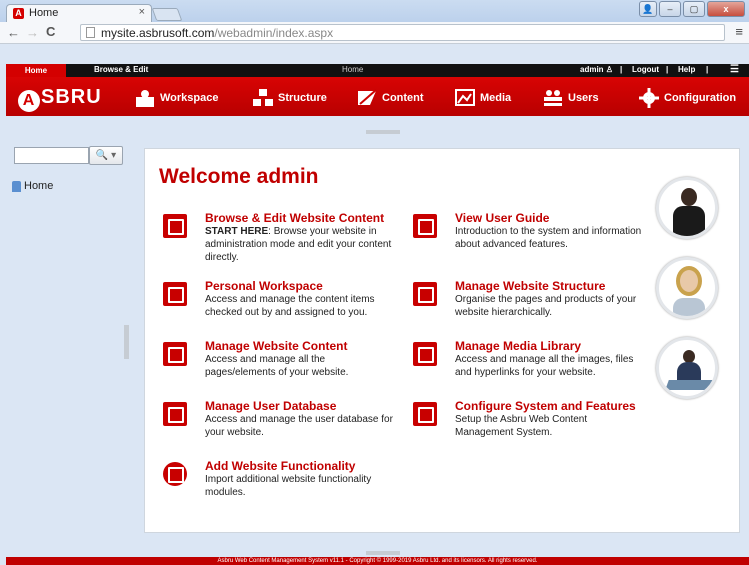  What do you see at coordinates (270, 406) in the screenshot?
I see `feature-title: Manage User Database` at bounding box center [270, 406].